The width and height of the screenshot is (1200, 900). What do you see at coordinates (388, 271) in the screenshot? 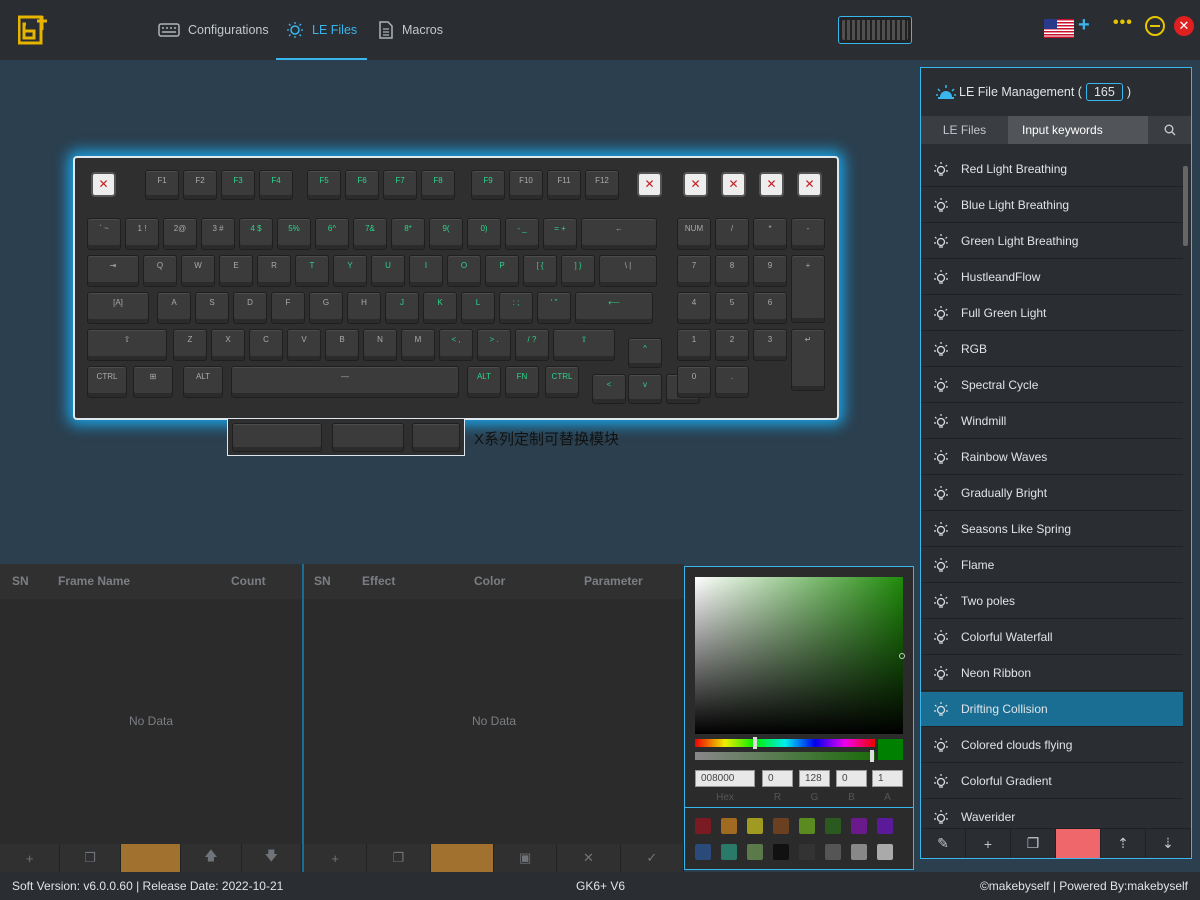
I see `key-row2-7: U` at bounding box center [388, 271].